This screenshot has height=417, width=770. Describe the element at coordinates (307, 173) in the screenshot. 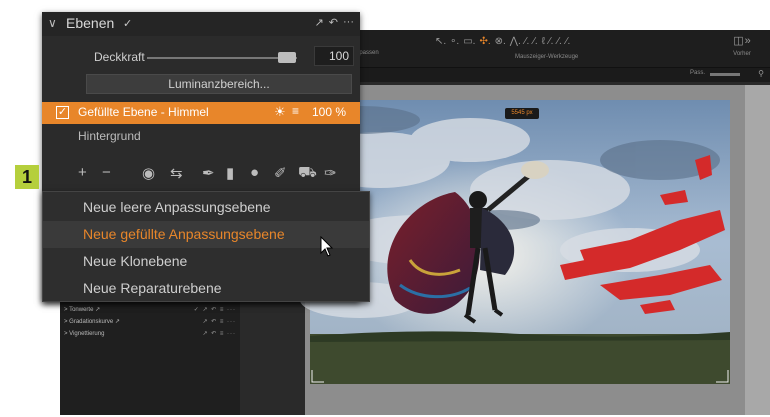

I see `stamp-icon: ⛟` at that location.